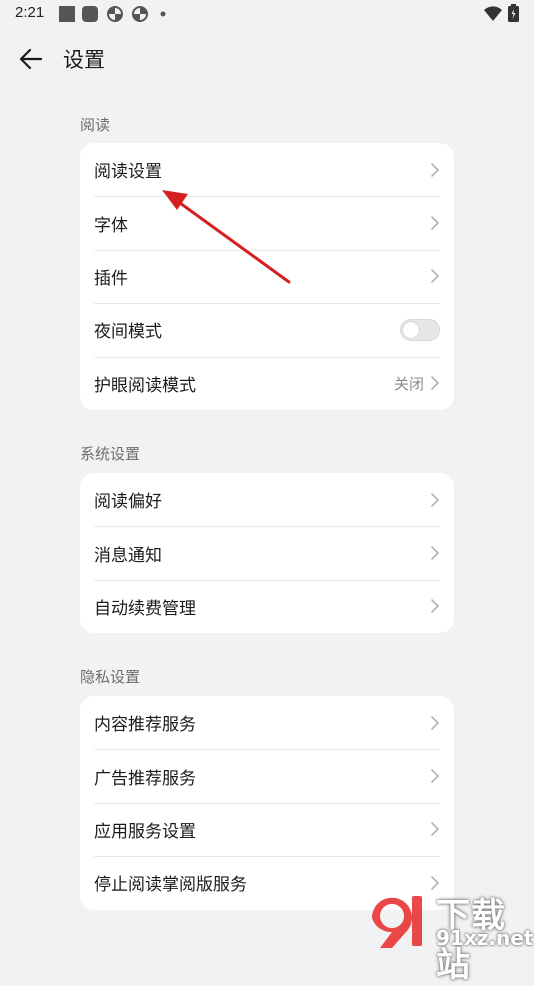 The width and height of the screenshot is (534, 986). What do you see at coordinates (163, 14) in the screenshot?
I see `dot-icon` at bounding box center [163, 14].